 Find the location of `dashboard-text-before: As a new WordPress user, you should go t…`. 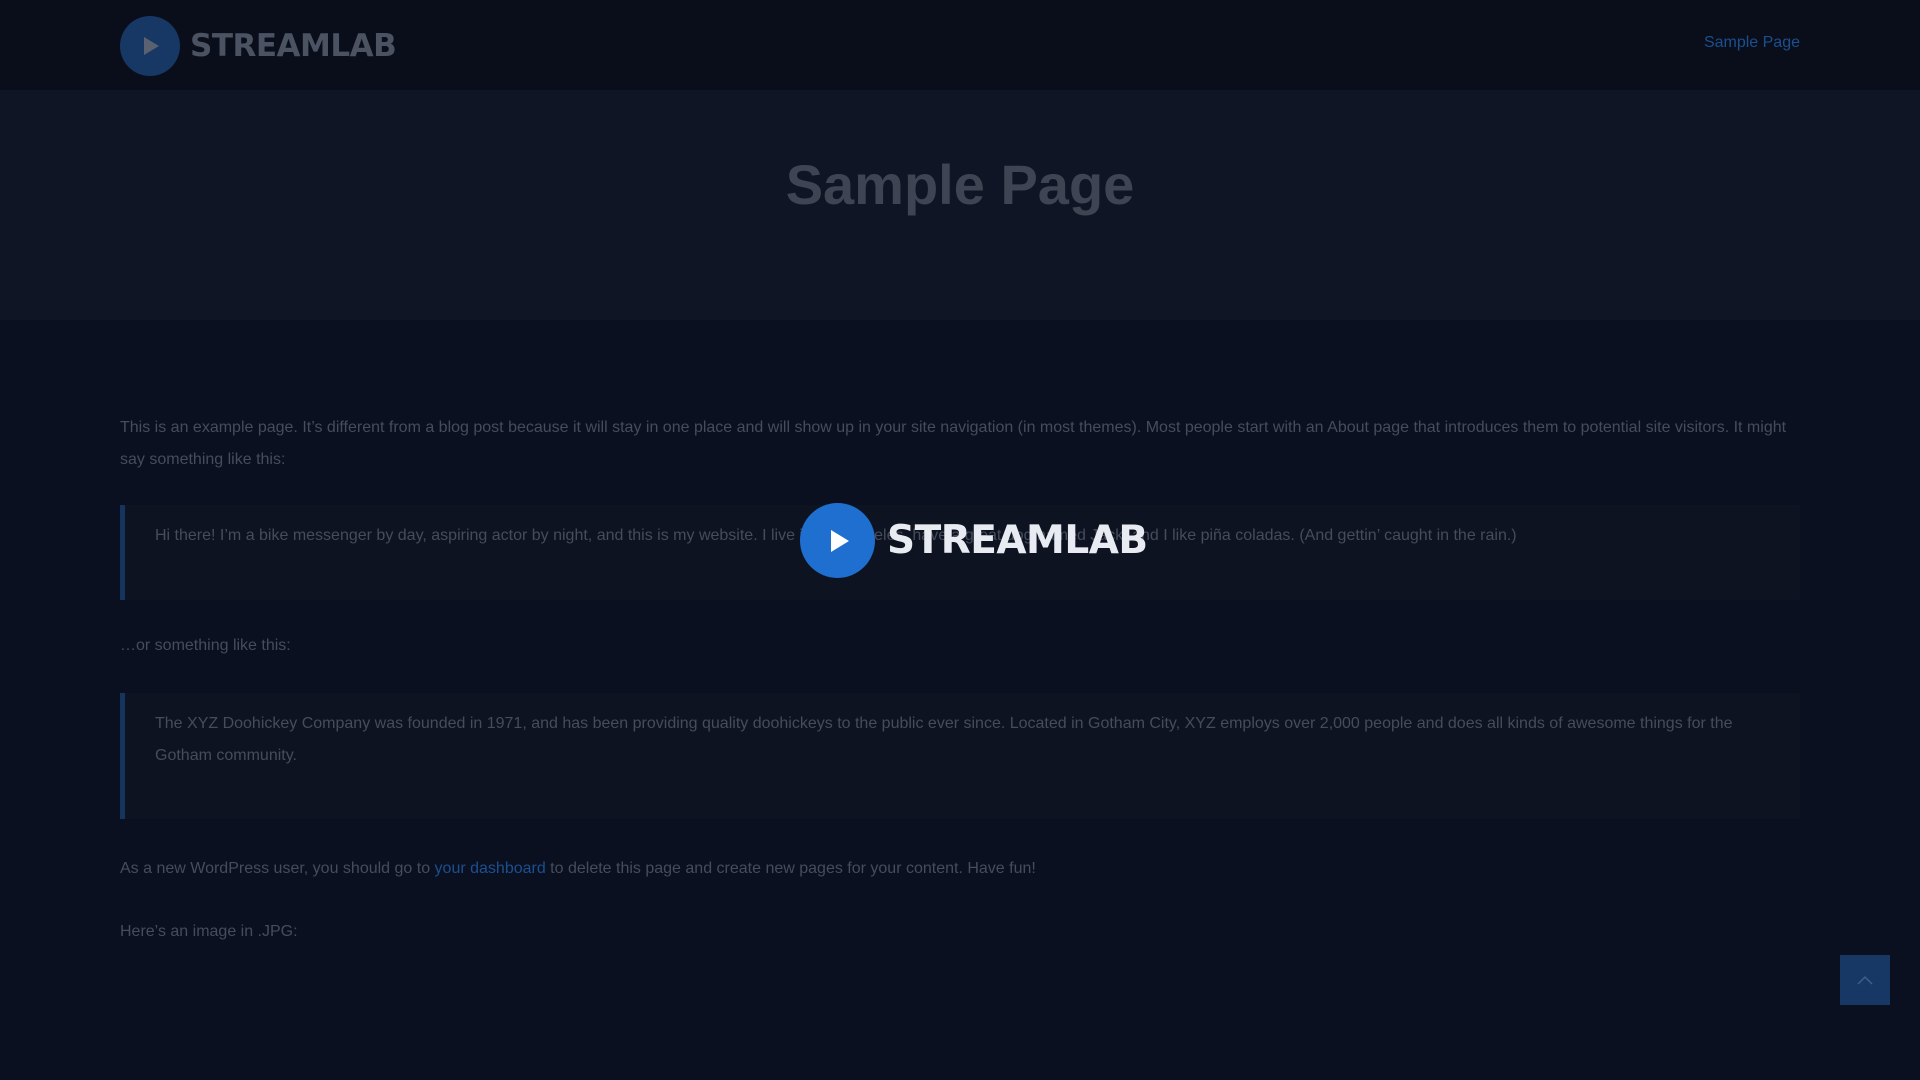

dashboard-text-before: As a new WordPress user, you should go t… is located at coordinates (277, 868).